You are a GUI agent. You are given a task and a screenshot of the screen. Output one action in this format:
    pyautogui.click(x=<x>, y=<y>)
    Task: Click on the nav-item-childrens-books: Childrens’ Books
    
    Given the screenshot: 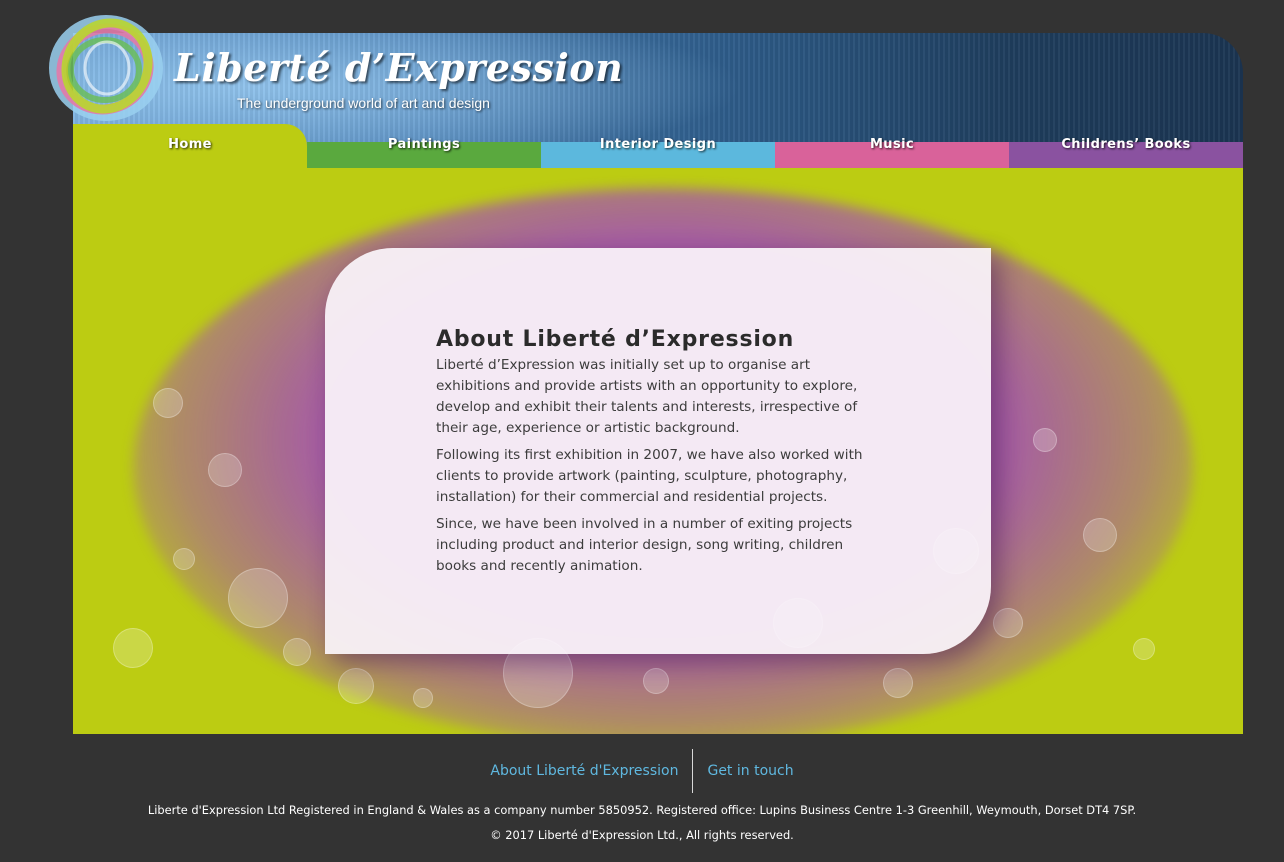 What is the action you would take?
    pyautogui.click(x=1126, y=146)
    